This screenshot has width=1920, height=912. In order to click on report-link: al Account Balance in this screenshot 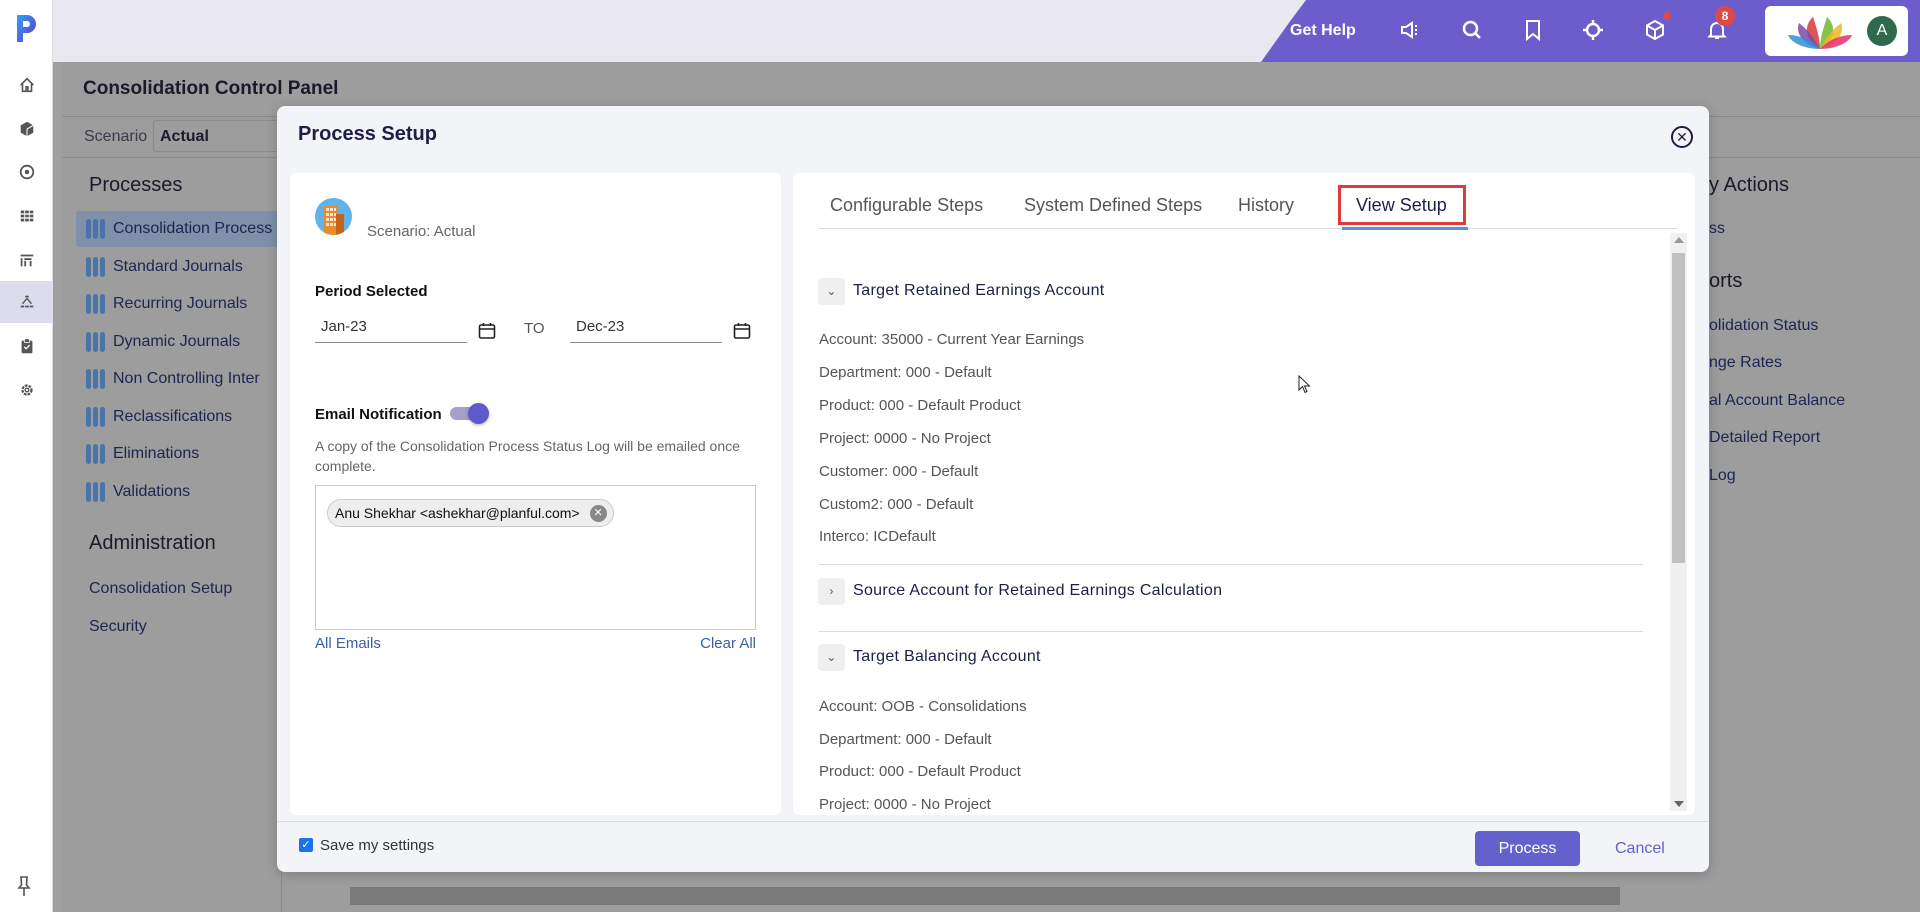, I will do `click(1777, 401)`.